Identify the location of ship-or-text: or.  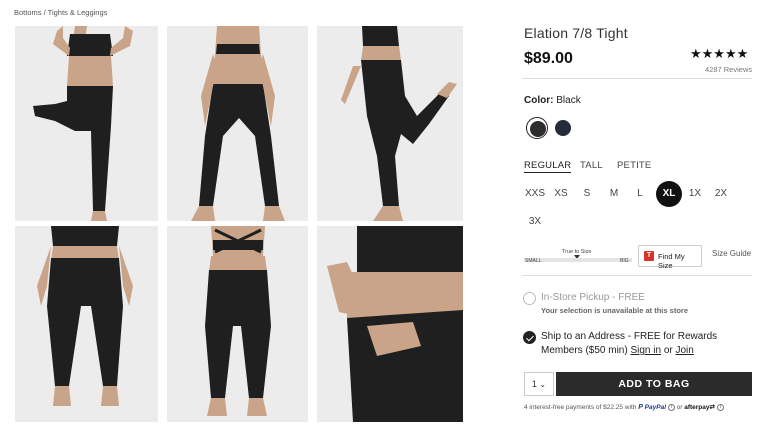
(668, 350).